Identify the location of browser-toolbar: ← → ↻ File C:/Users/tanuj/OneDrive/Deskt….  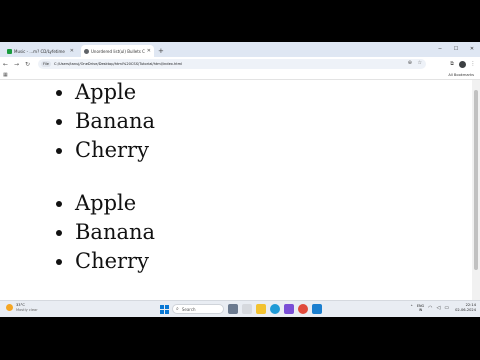
(240, 64).